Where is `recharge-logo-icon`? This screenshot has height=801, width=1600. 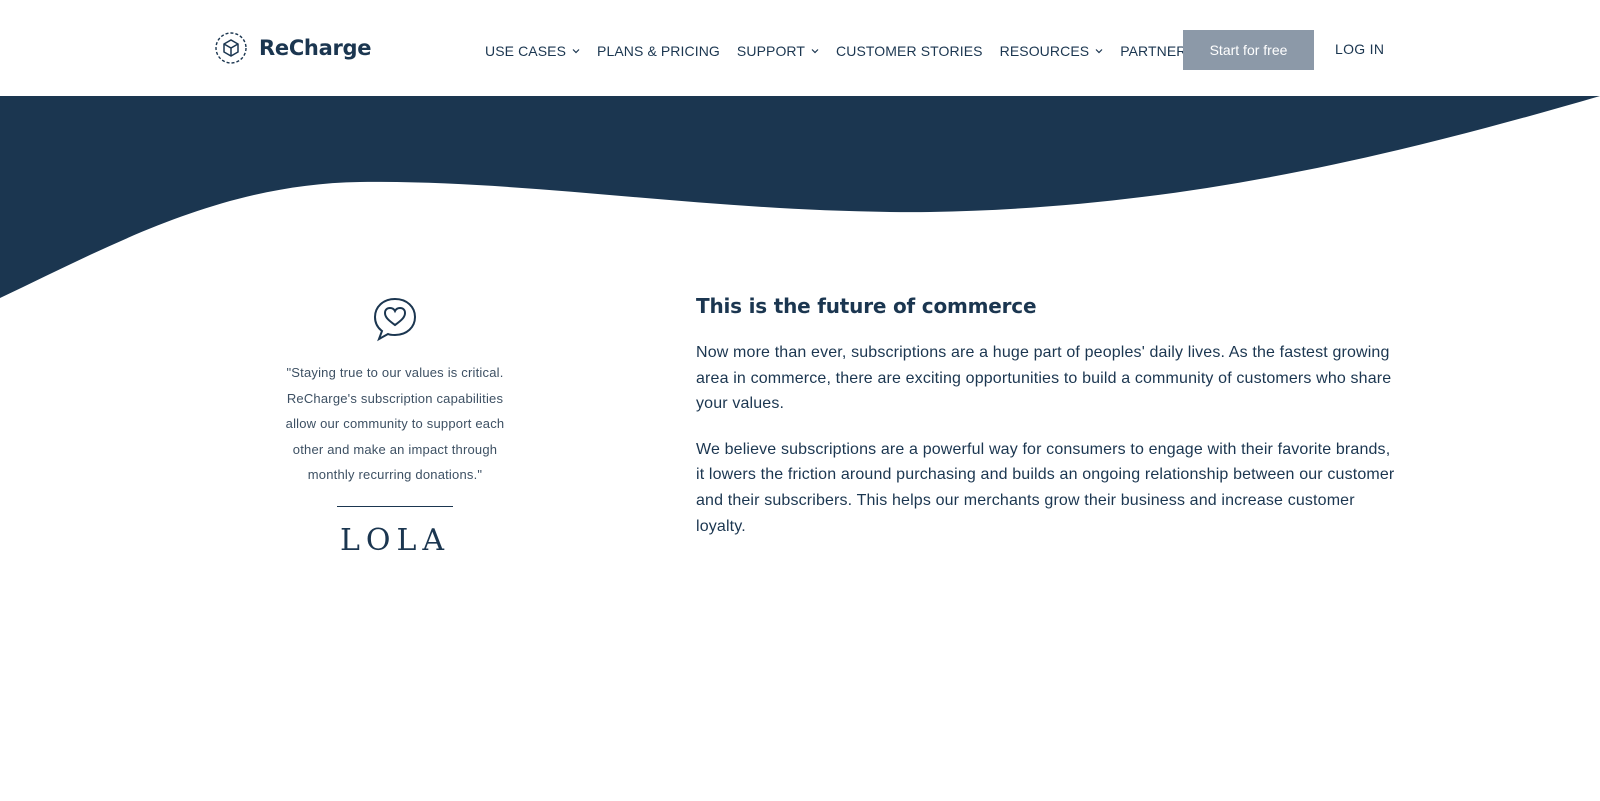
recharge-logo-icon is located at coordinates (231, 48).